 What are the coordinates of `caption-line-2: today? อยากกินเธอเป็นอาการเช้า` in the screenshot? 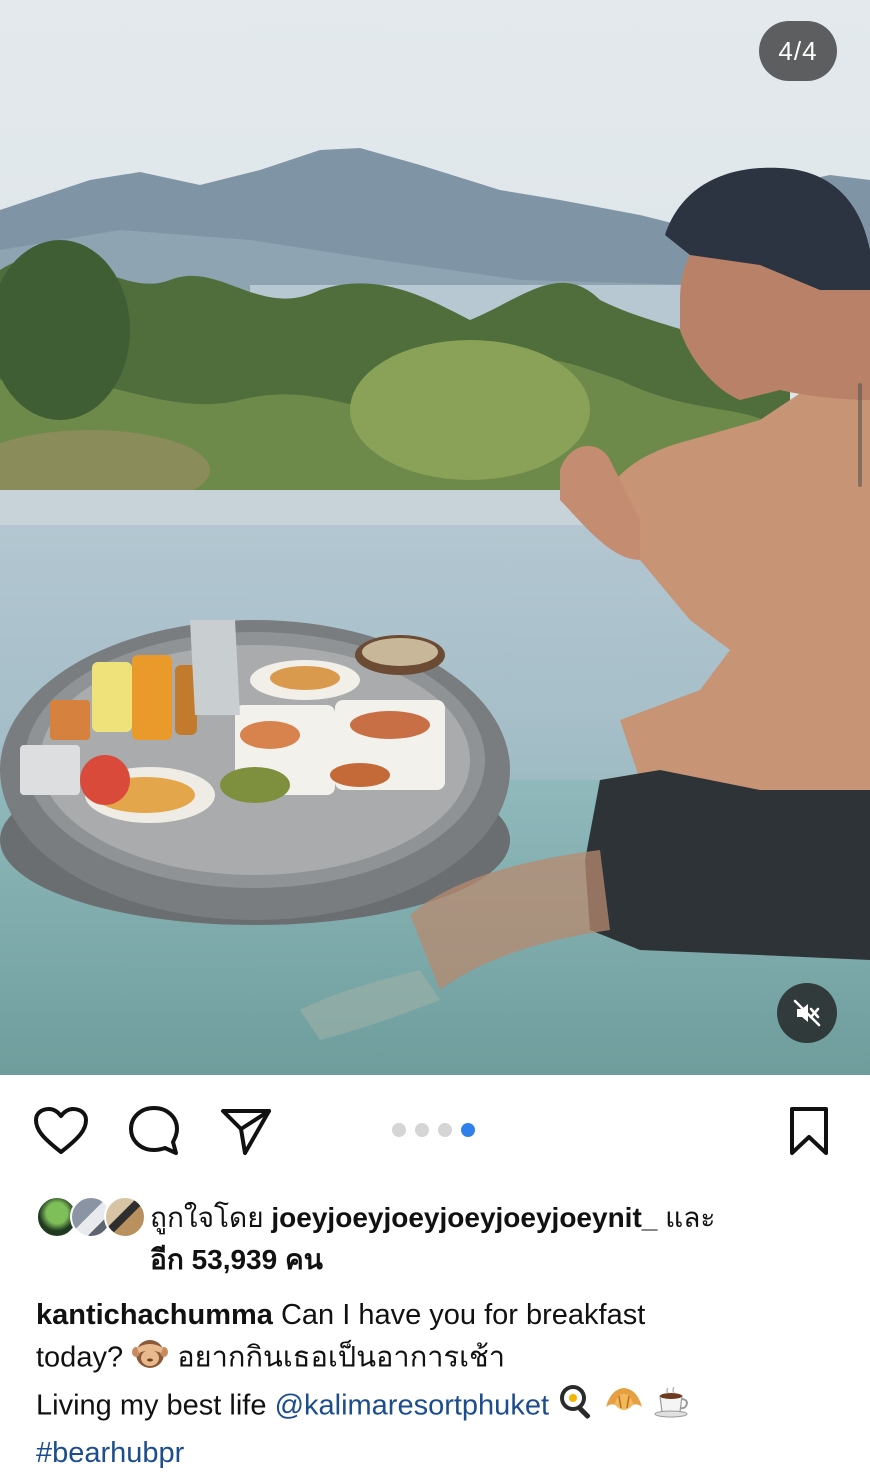 It's located at (436, 1359).